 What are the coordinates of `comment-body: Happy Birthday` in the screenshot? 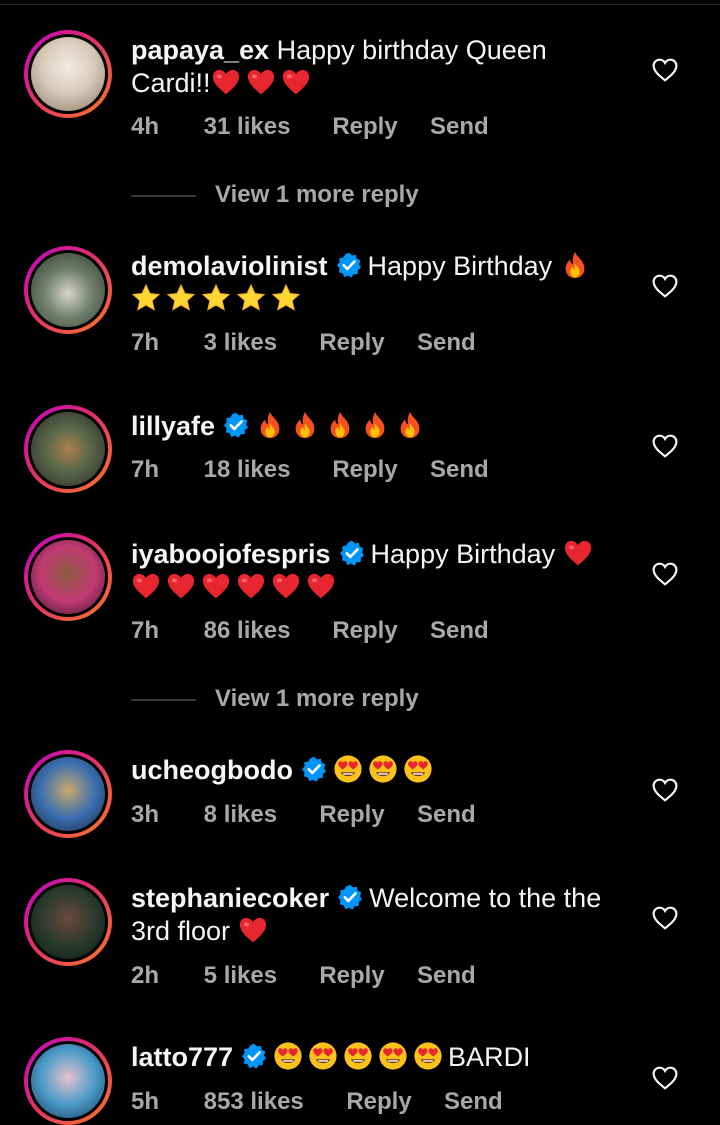 It's located at (463, 554).